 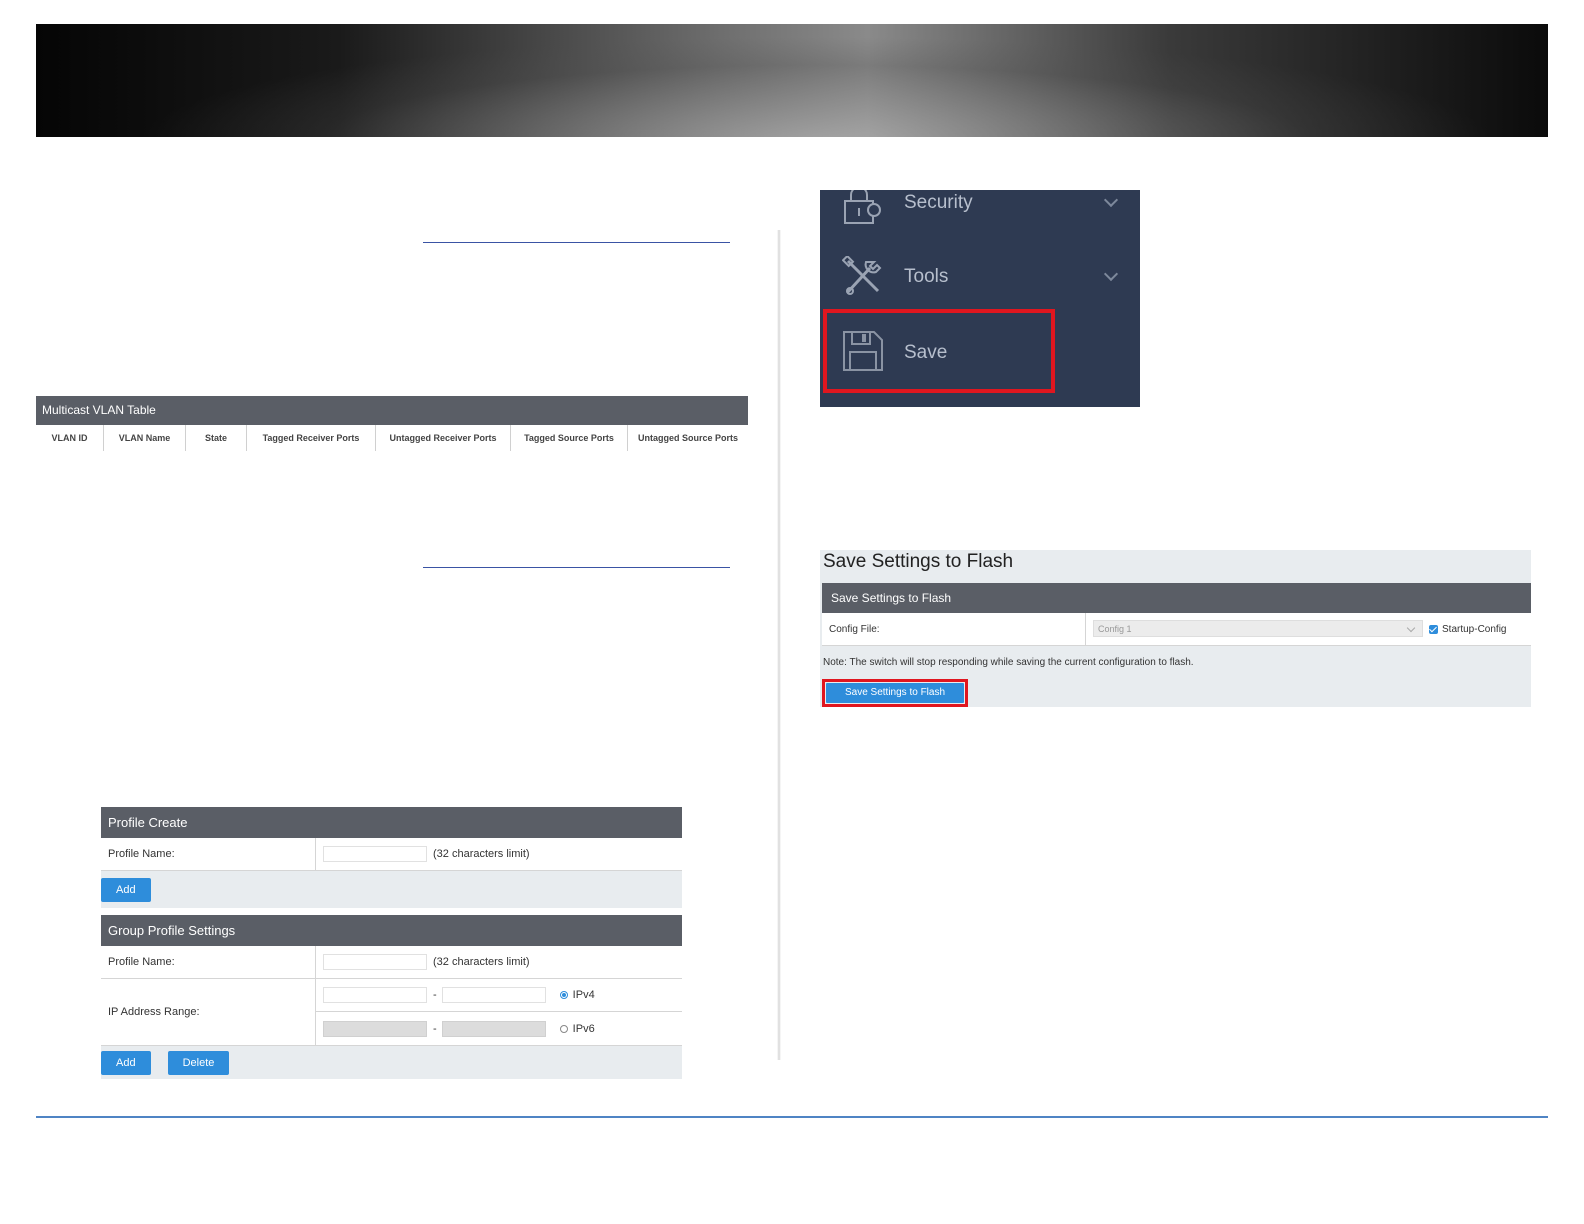 I want to click on profile-create-actions: Add, so click(x=391, y=889).